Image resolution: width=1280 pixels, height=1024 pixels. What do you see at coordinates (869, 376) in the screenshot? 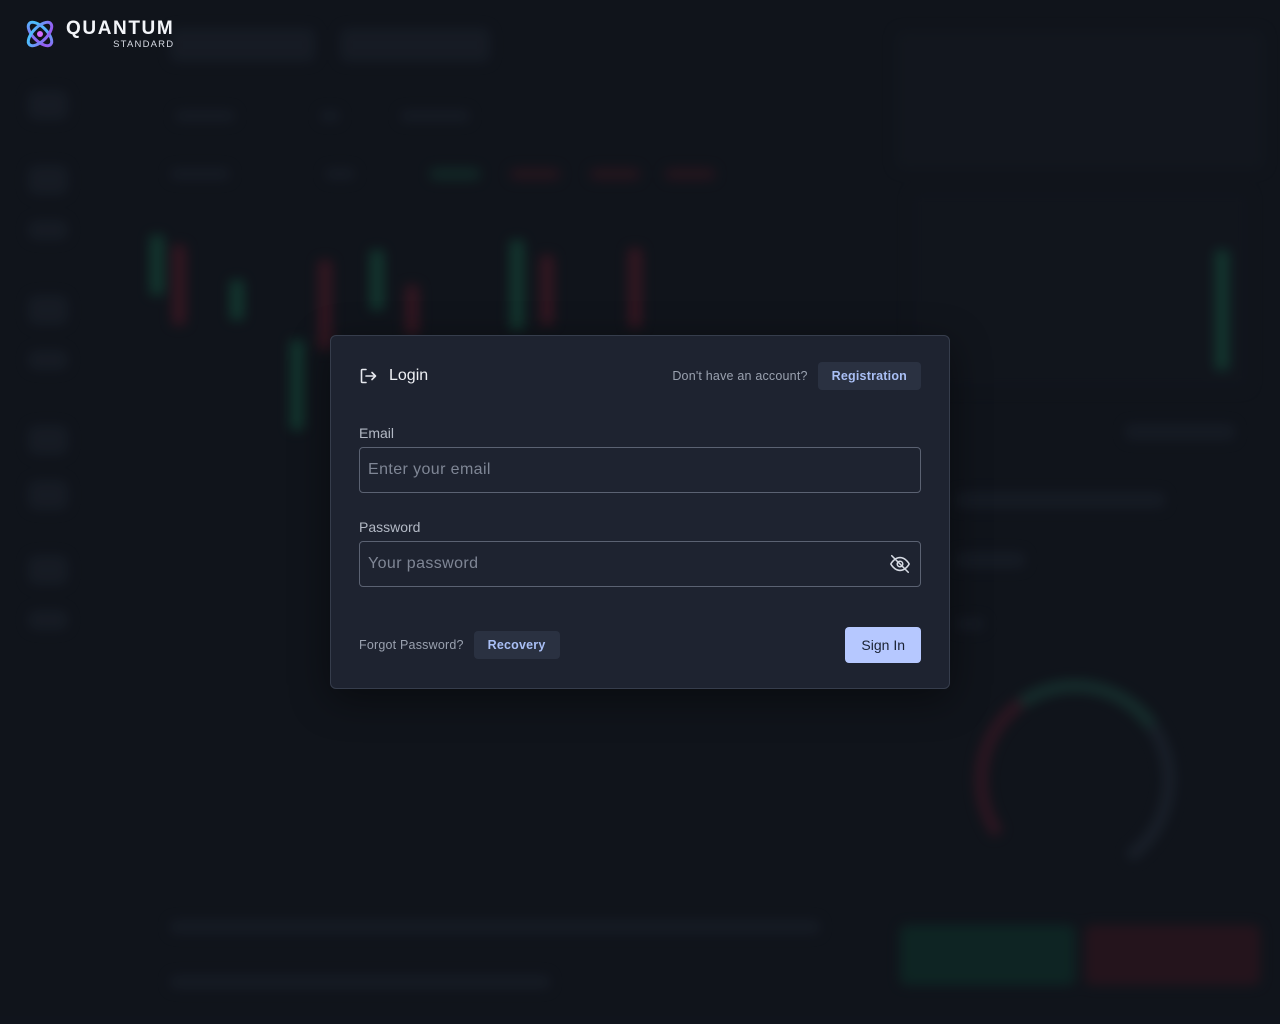
I see `registration-button: Registration` at bounding box center [869, 376].